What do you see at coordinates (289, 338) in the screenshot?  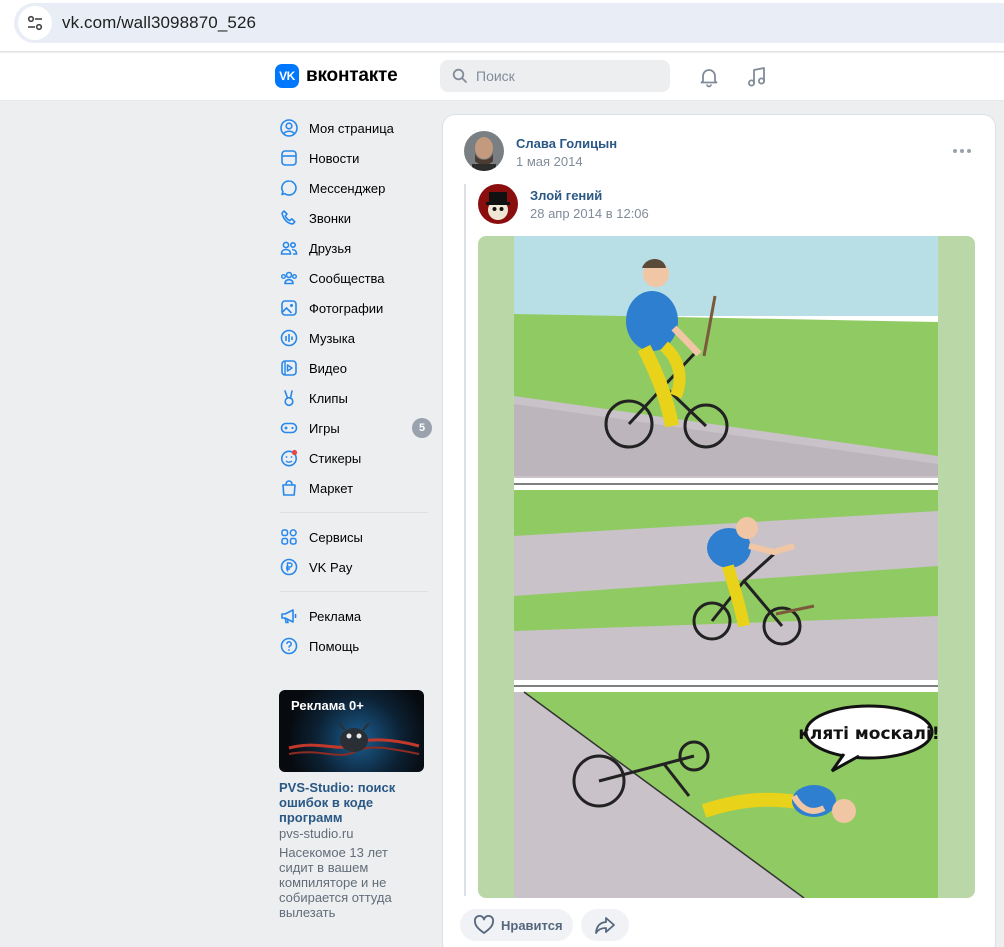 I see `music-icon` at bounding box center [289, 338].